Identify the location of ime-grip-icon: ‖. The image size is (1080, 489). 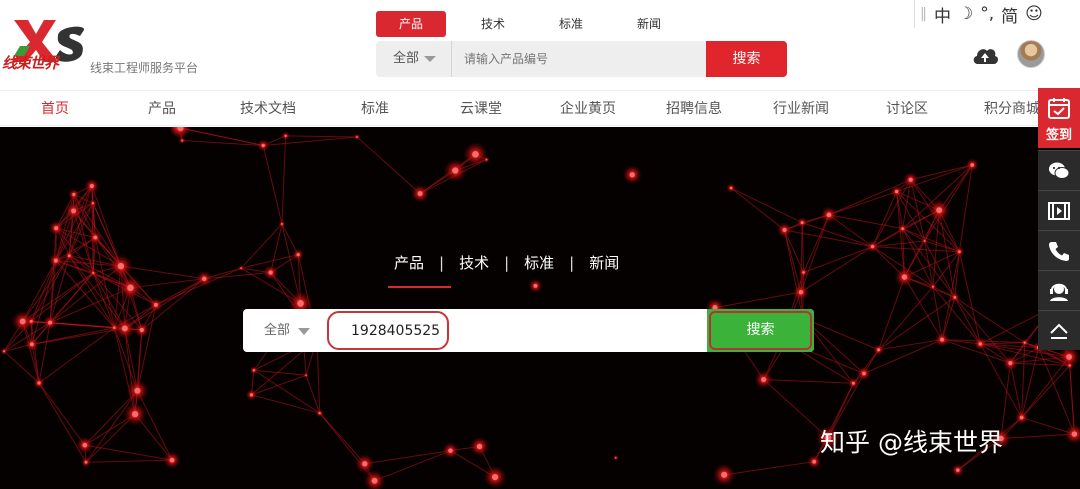
(923, 14).